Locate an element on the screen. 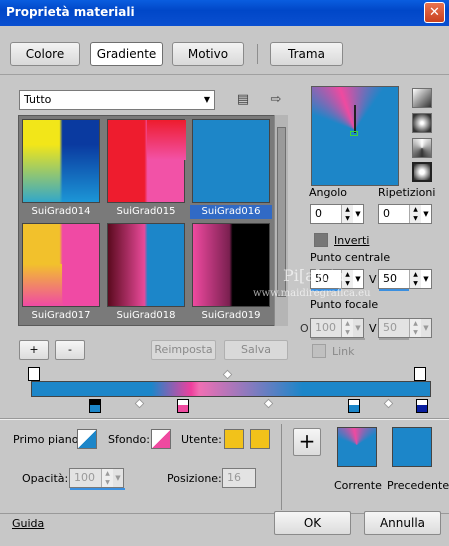 This screenshot has height=546, width=449. gallery-item-suigrad014: SuiGrad014 is located at coordinates (61, 168).